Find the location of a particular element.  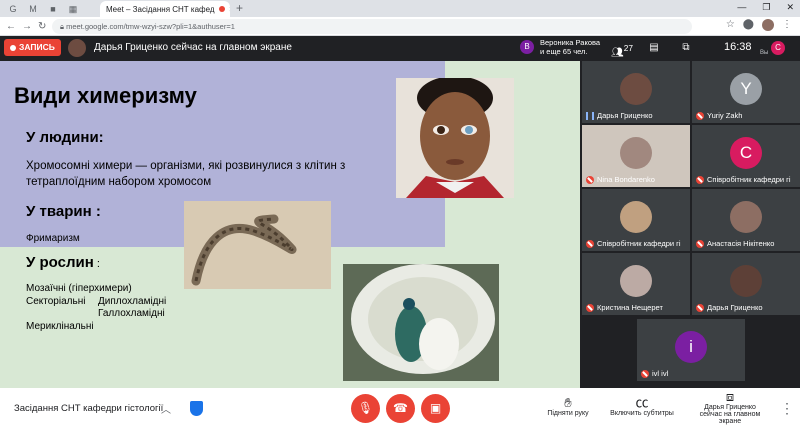

chat-icon: ▤ is located at coordinates (654, 47).